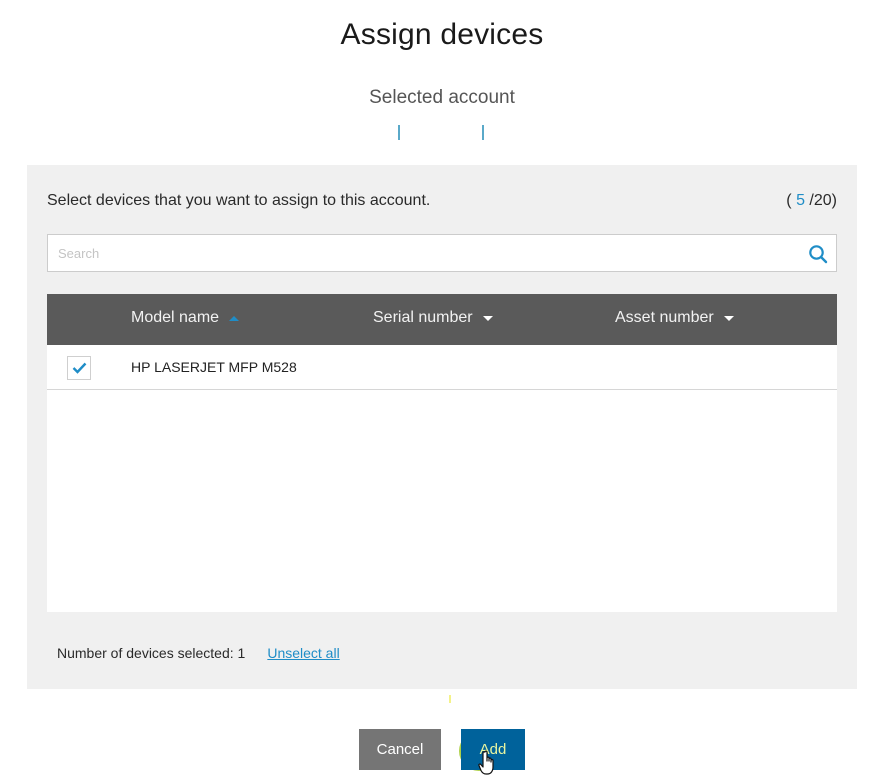 This screenshot has height=781, width=879. Describe the element at coordinates (483, 132) in the screenshot. I see `account-value-right-edge` at that location.